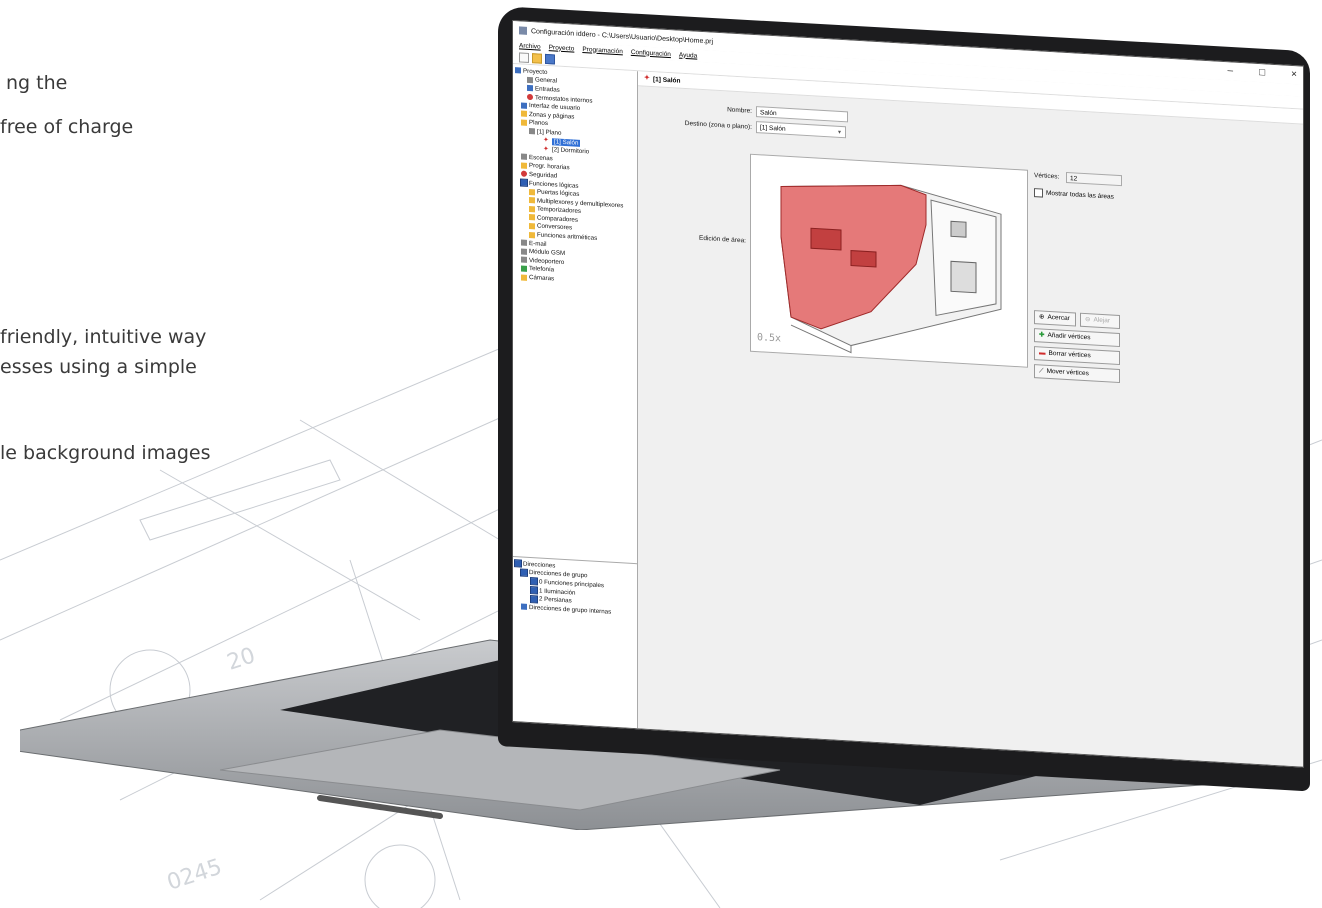  Describe the element at coordinates (524, 260) in the screenshot. I see `intercom-icon` at that location.